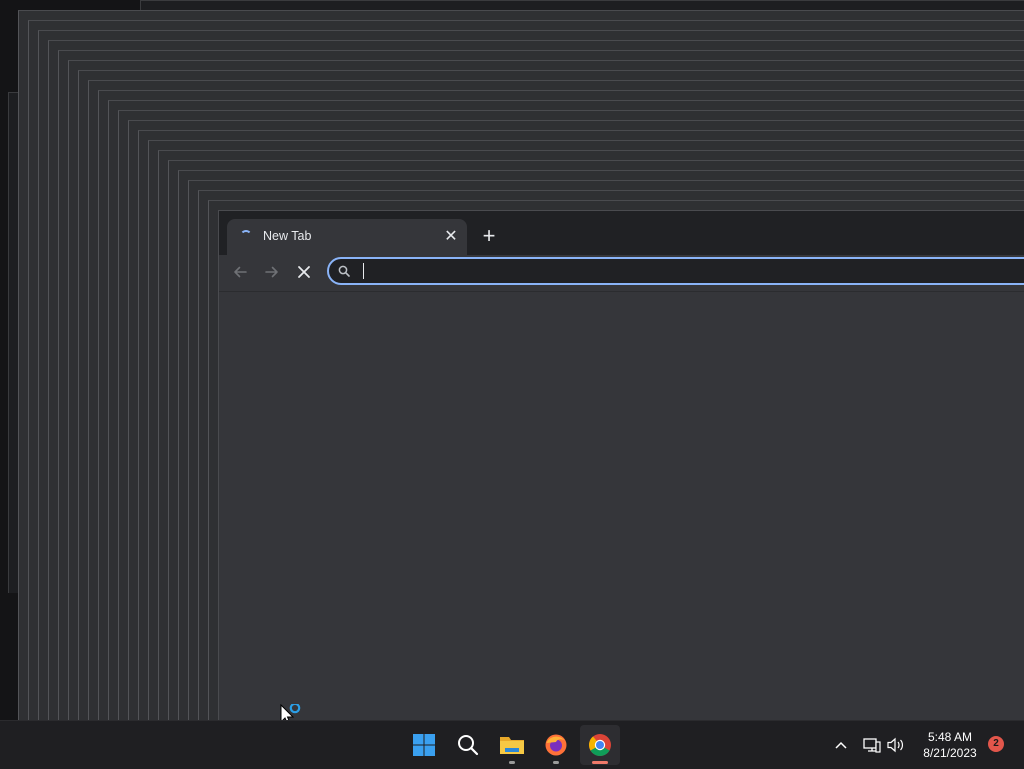 The image size is (1024, 769). What do you see at coordinates (950, 745) in the screenshot?
I see `clock: 5:48 AM 8/21/2023` at bounding box center [950, 745].